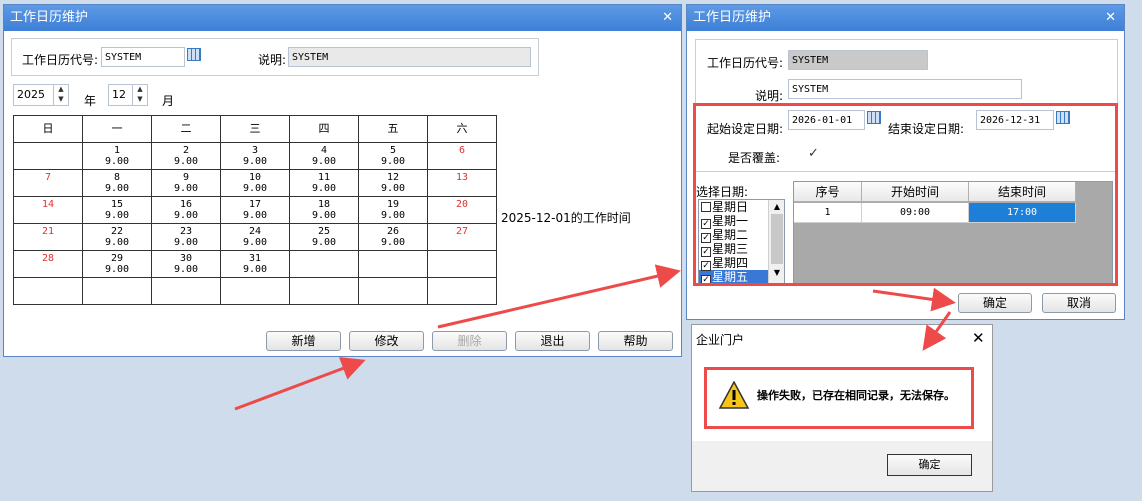 The image size is (1142, 501). What do you see at coordinates (559, 296) in the screenshot?
I see `arrow-to-edit-window` at bounding box center [559, 296].